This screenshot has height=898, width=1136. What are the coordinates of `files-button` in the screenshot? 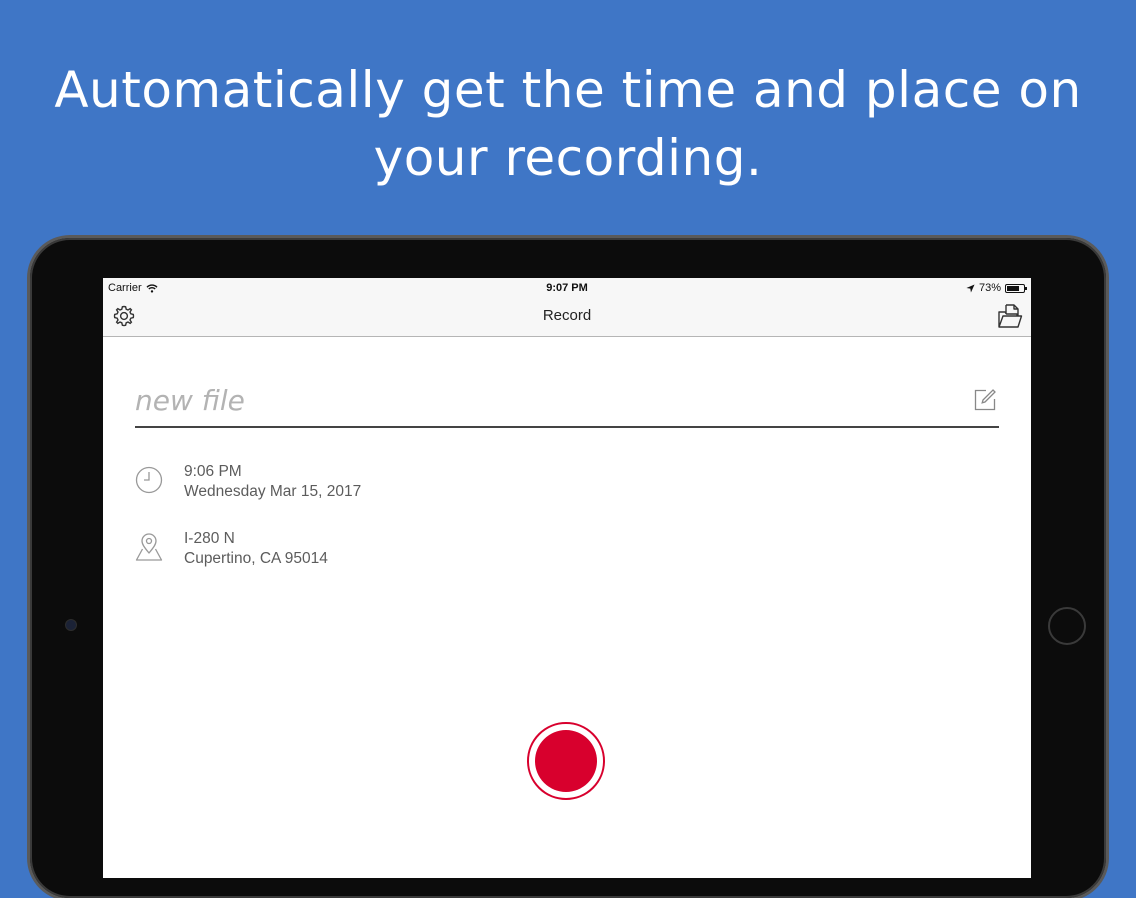 It's located at (1010, 316).